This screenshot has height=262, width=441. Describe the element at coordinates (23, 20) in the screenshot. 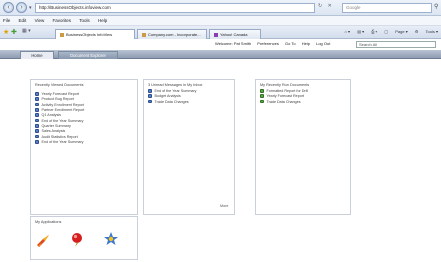

I see `menu-edit: Edit` at that location.